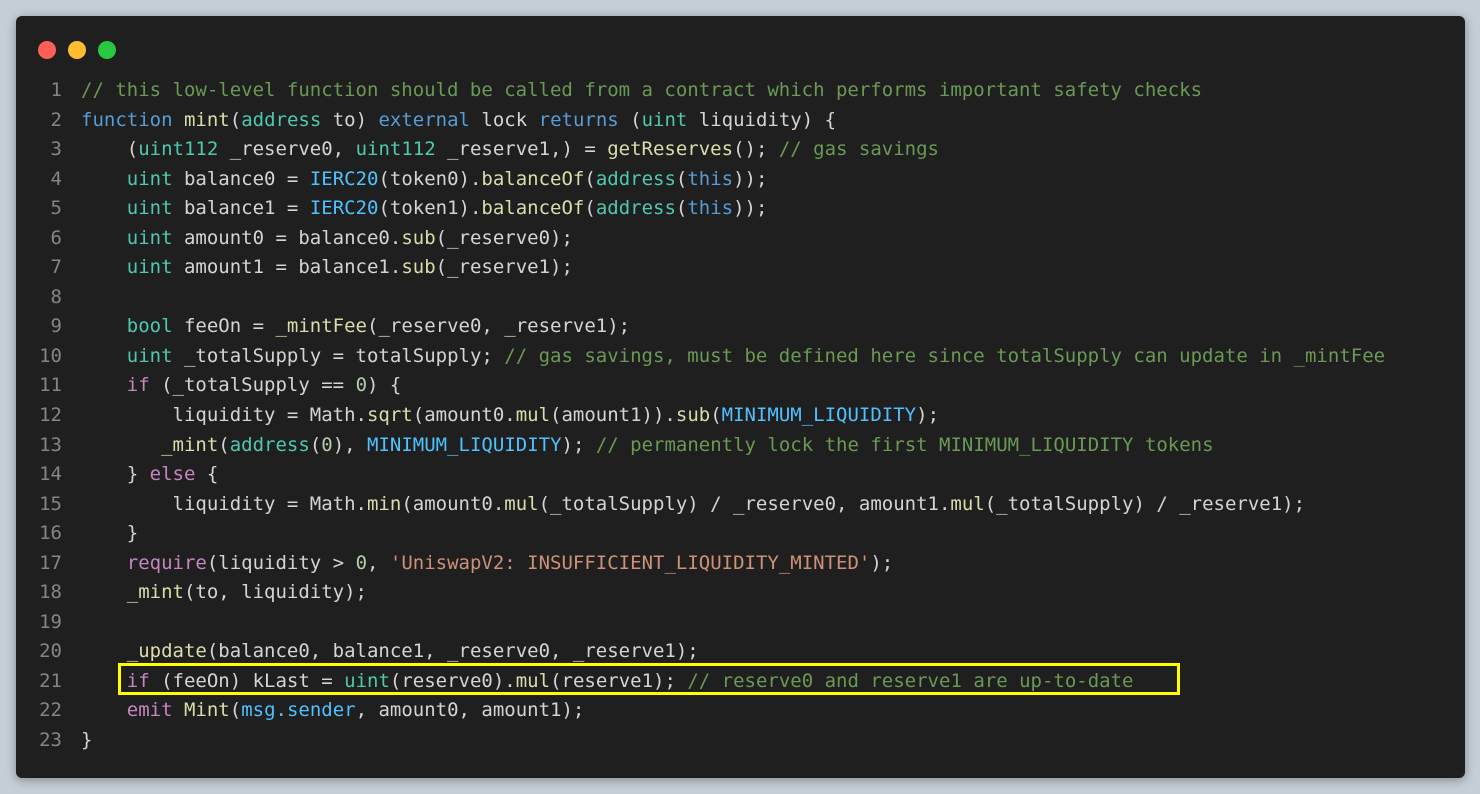 This screenshot has height=794, width=1480. I want to click on code-token: _reserve0,, so click(287, 149).